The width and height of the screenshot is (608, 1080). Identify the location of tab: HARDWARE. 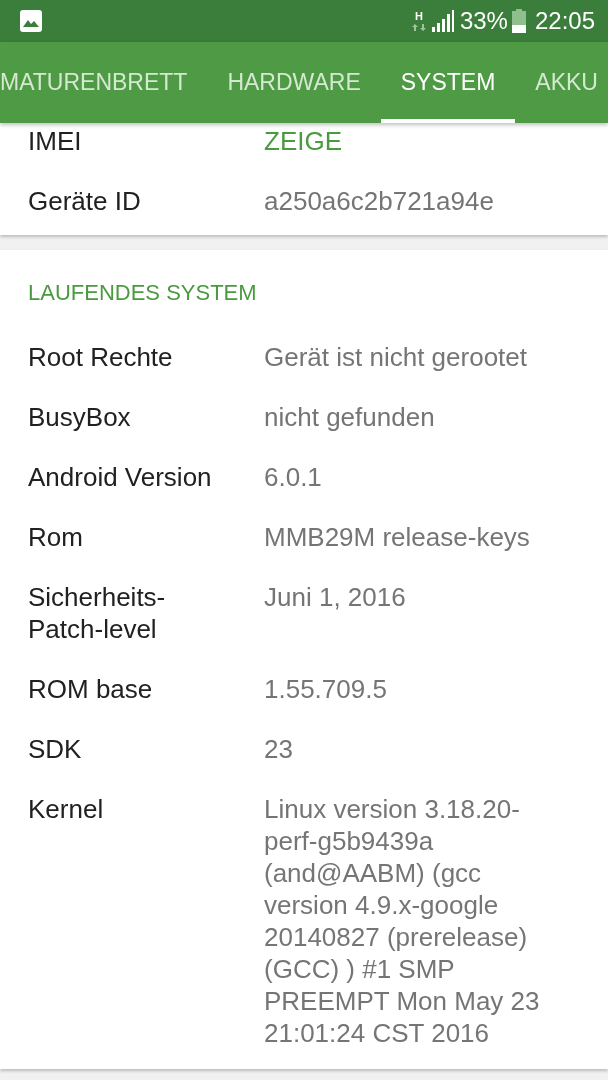
(294, 82).